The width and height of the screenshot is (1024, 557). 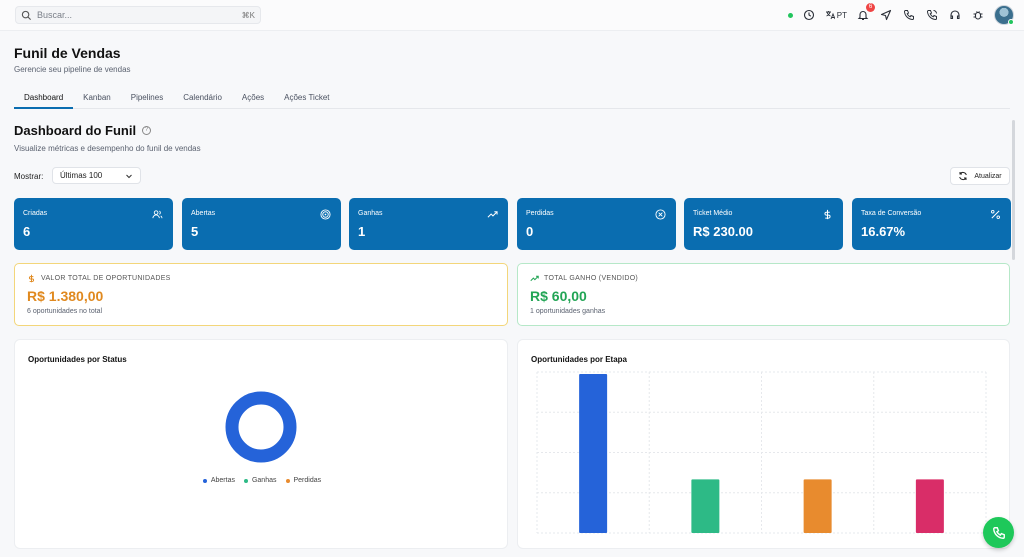 I want to click on total-won-note: 1 oportunidades ganhas, so click(x=568, y=311).